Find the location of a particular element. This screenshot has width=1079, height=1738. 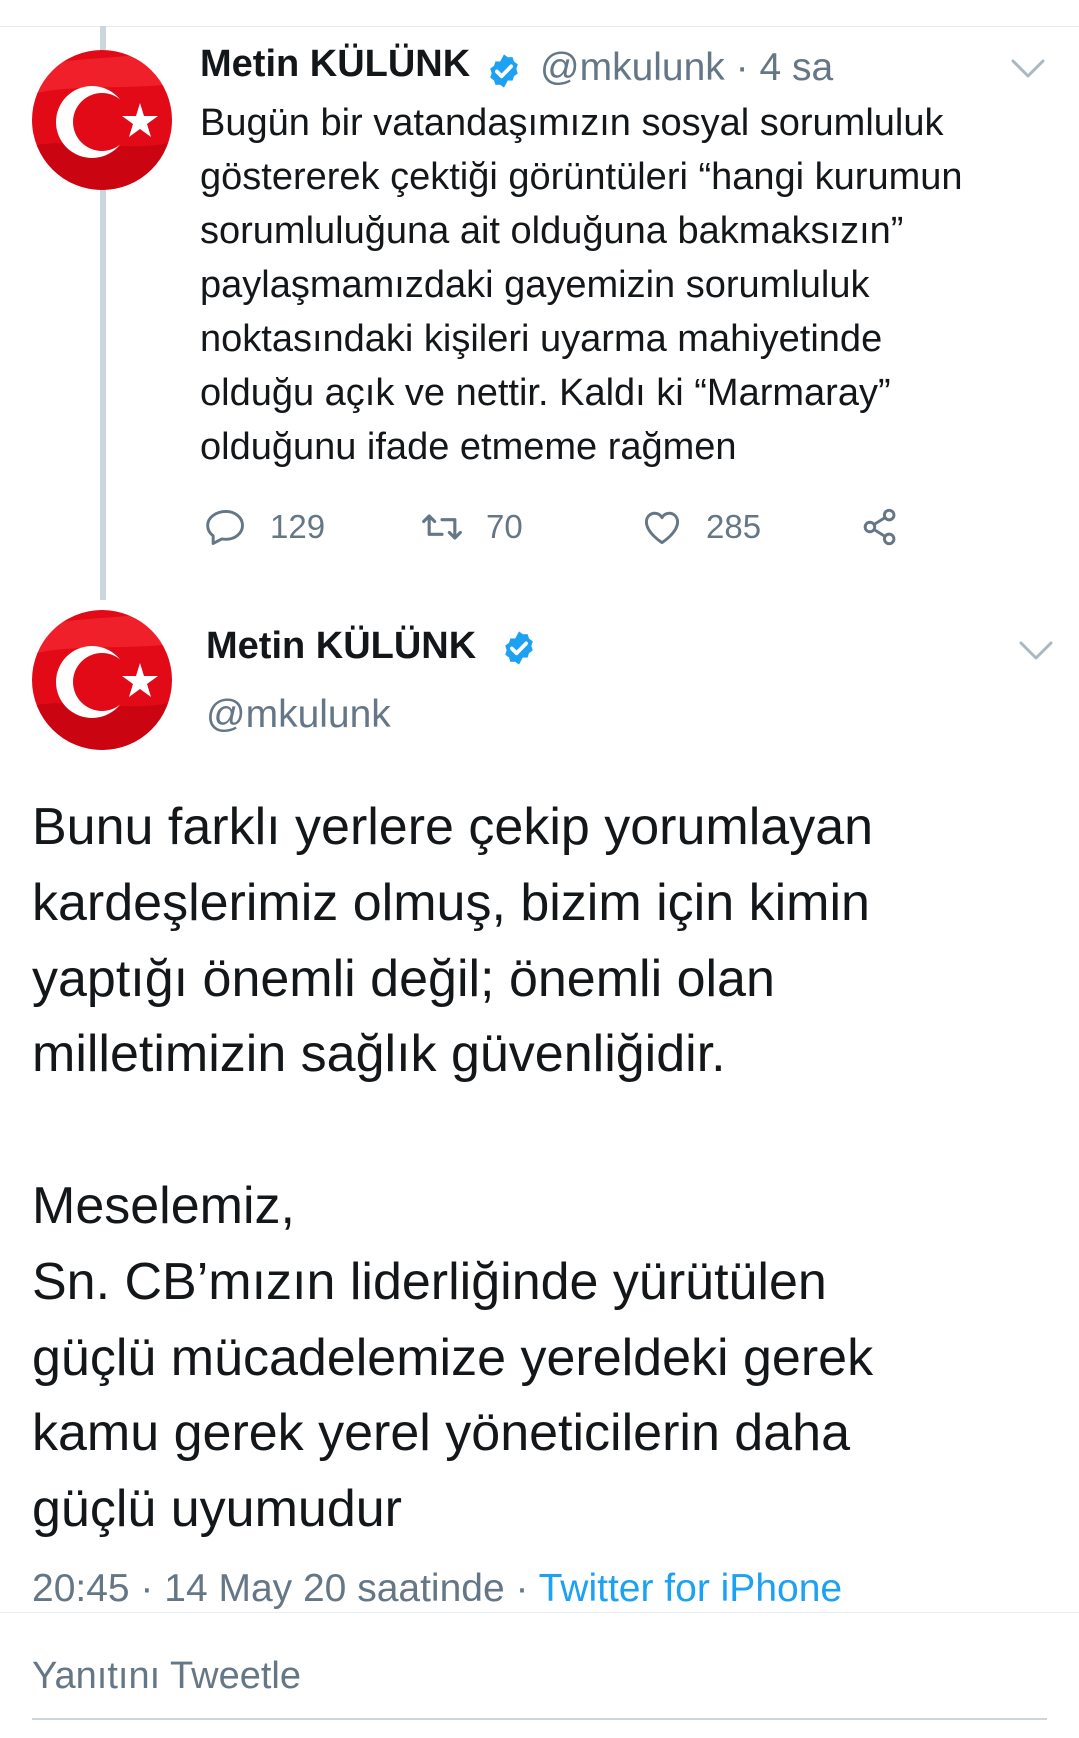

timestamp: 20:45 · 14 May 20 saatinde · is located at coordinates (285, 1588).